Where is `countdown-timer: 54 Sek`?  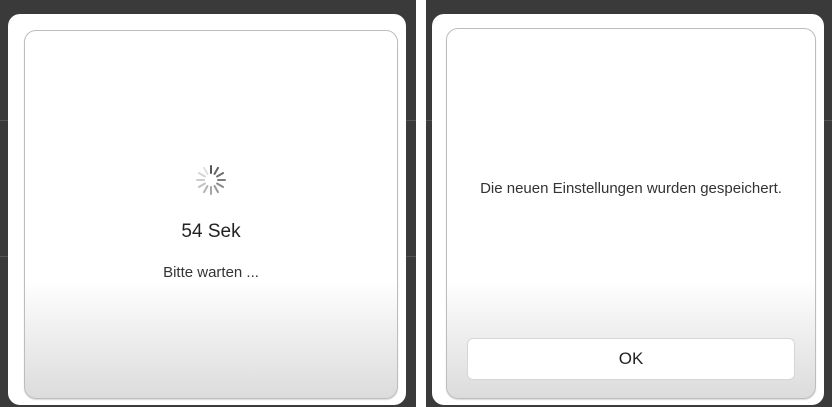 countdown-timer: 54 Sek is located at coordinates (211, 231).